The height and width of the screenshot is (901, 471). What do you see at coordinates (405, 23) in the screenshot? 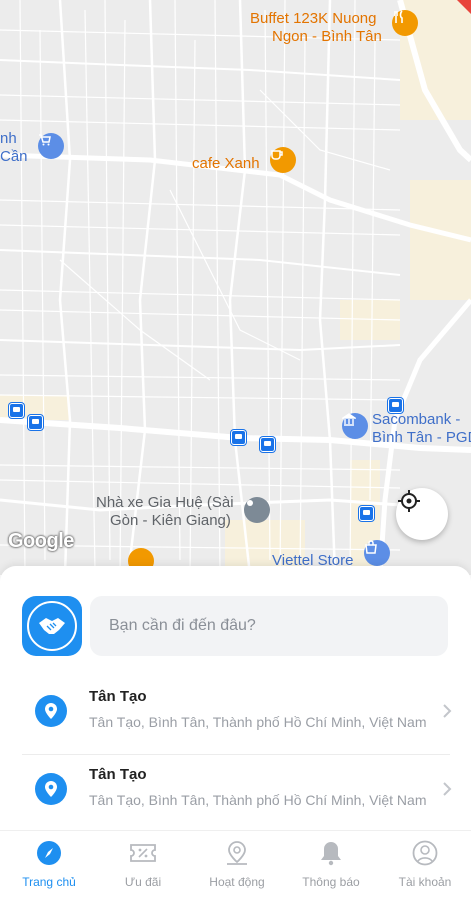
I see `restaurant-icon` at bounding box center [405, 23].